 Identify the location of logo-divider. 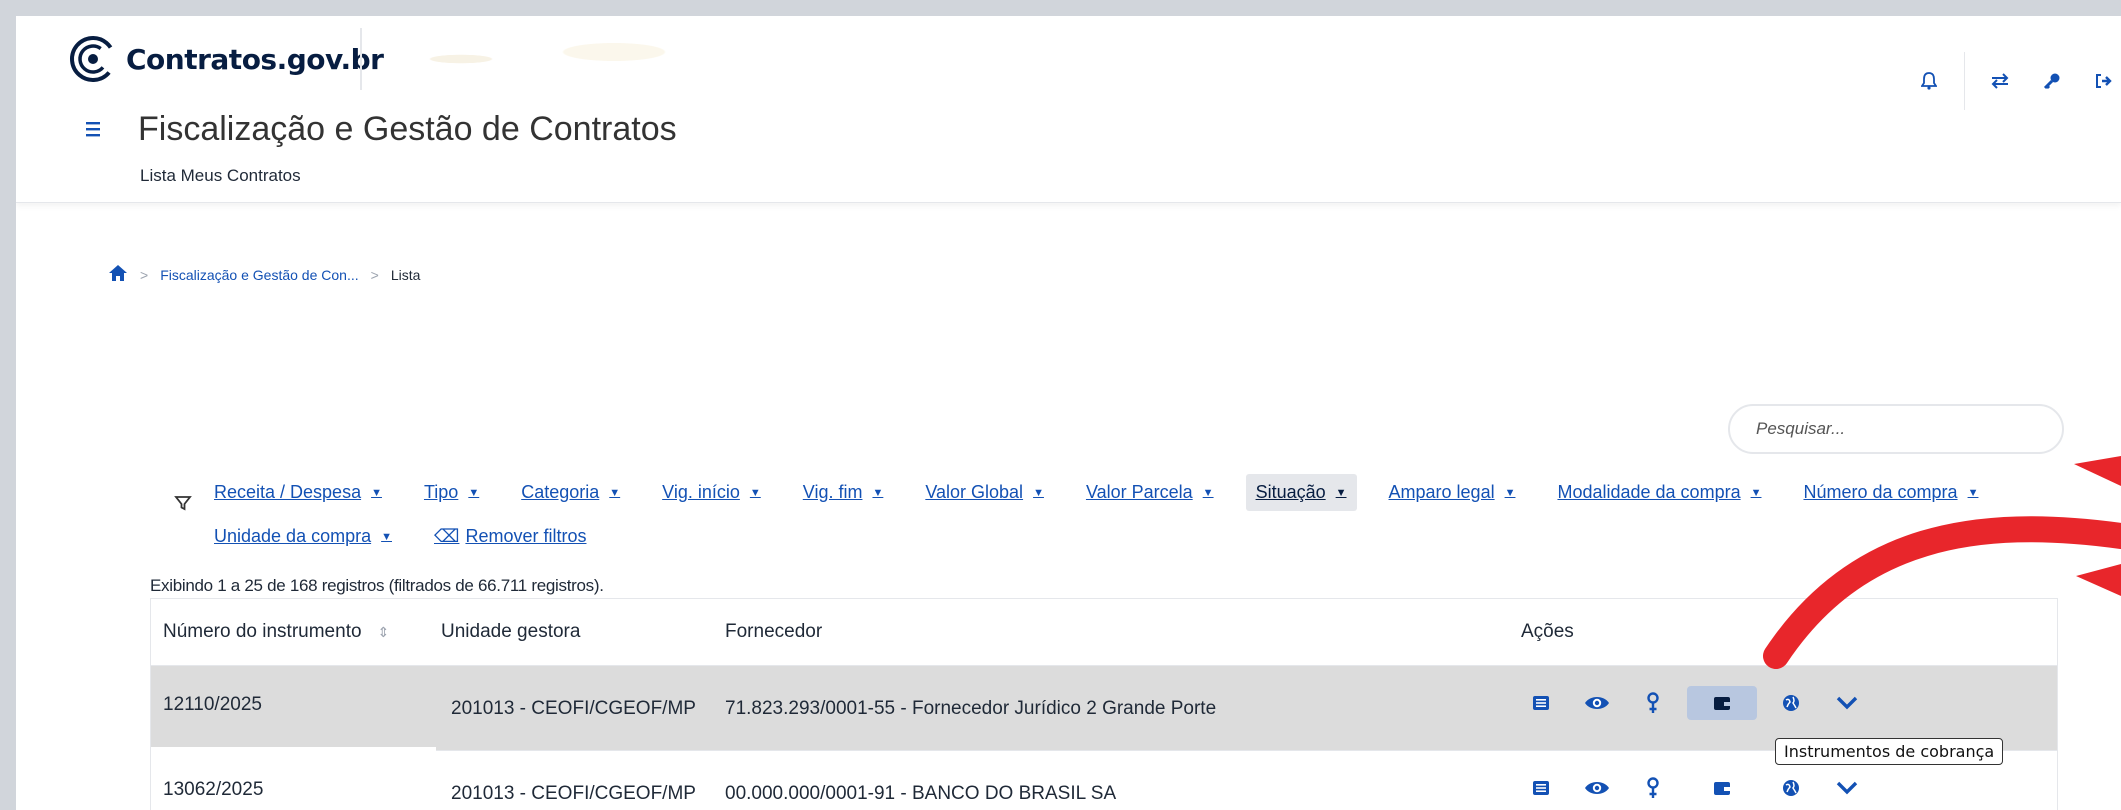
(361, 59).